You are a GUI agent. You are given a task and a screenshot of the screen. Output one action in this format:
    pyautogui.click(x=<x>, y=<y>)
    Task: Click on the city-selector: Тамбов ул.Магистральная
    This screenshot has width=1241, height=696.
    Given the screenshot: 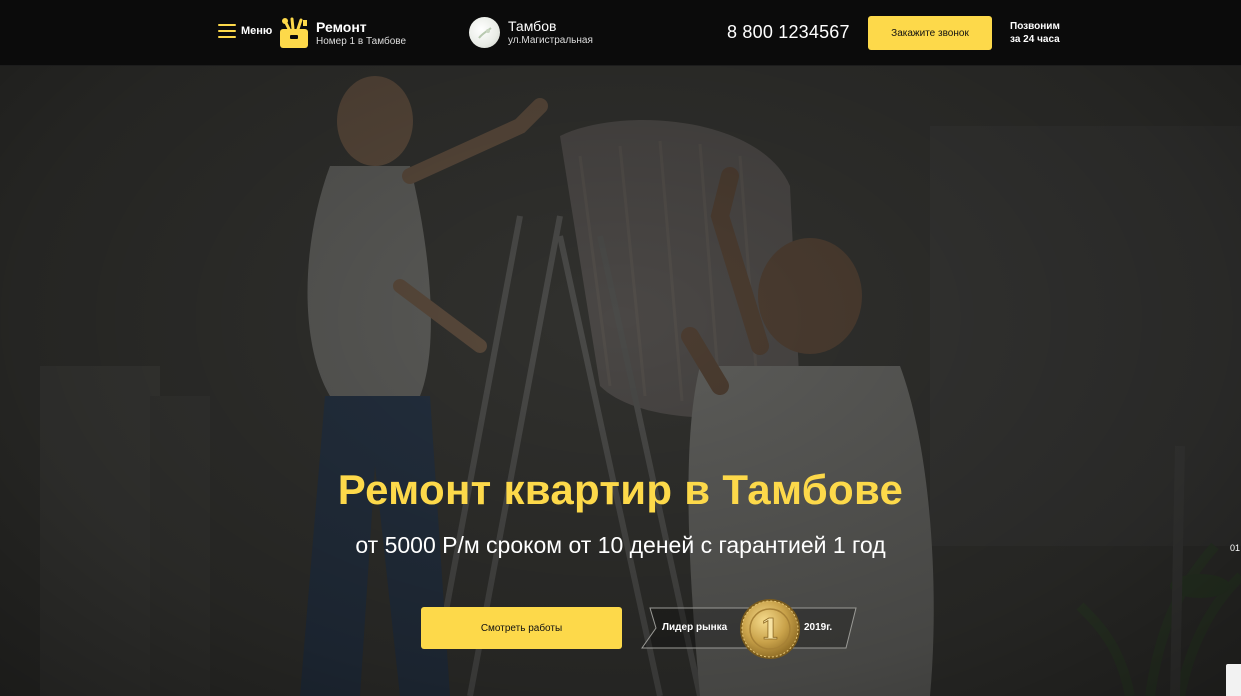 What is the action you would take?
    pyautogui.click(x=531, y=32)
    